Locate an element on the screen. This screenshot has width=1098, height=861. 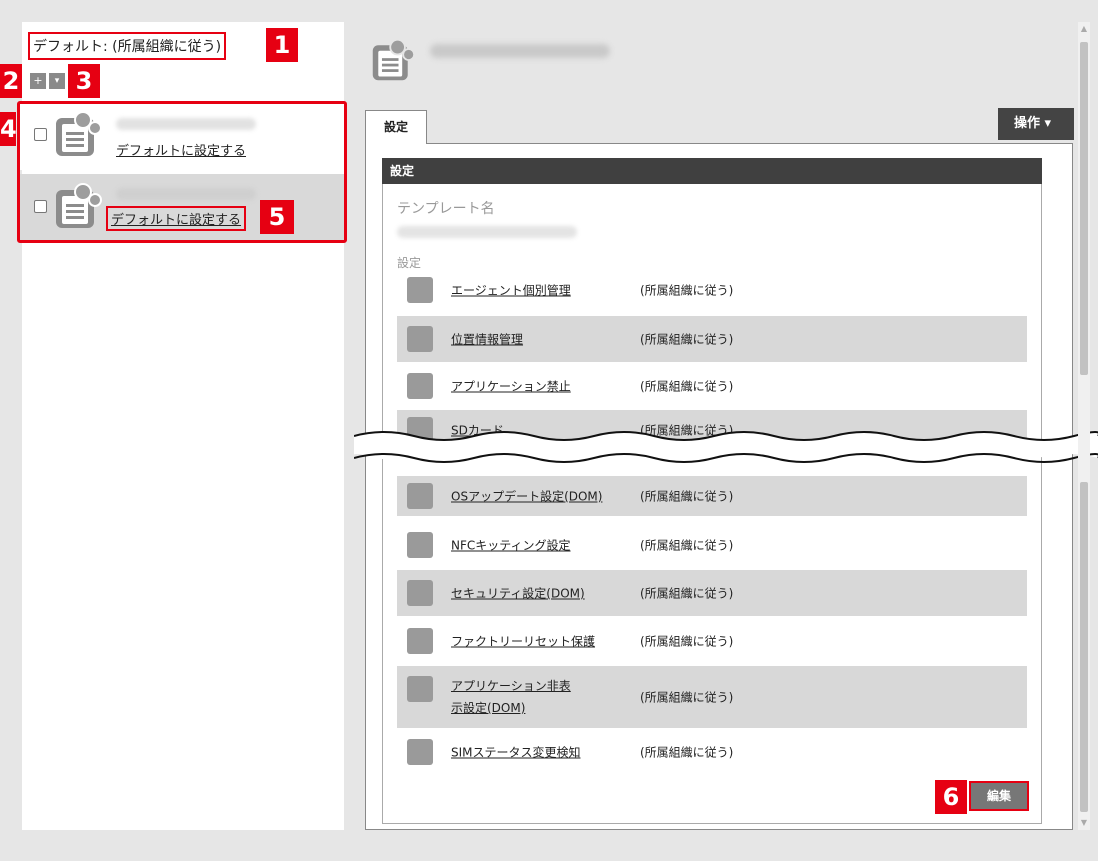
setting-row: NFCキッティング設定 (所属組織に従う) is located at coordinates (712, 545).